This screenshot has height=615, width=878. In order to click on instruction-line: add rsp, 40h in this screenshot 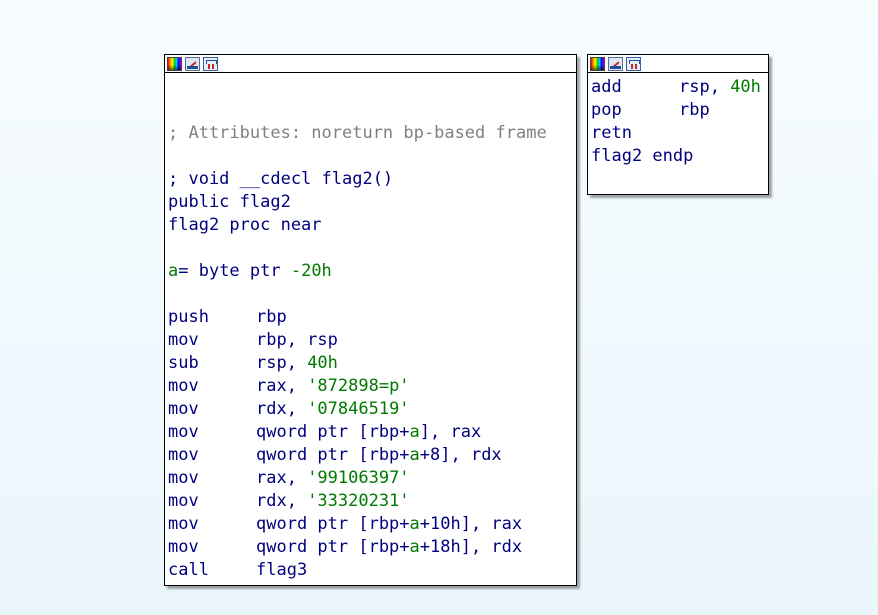, I will do `click(679, 87)`.